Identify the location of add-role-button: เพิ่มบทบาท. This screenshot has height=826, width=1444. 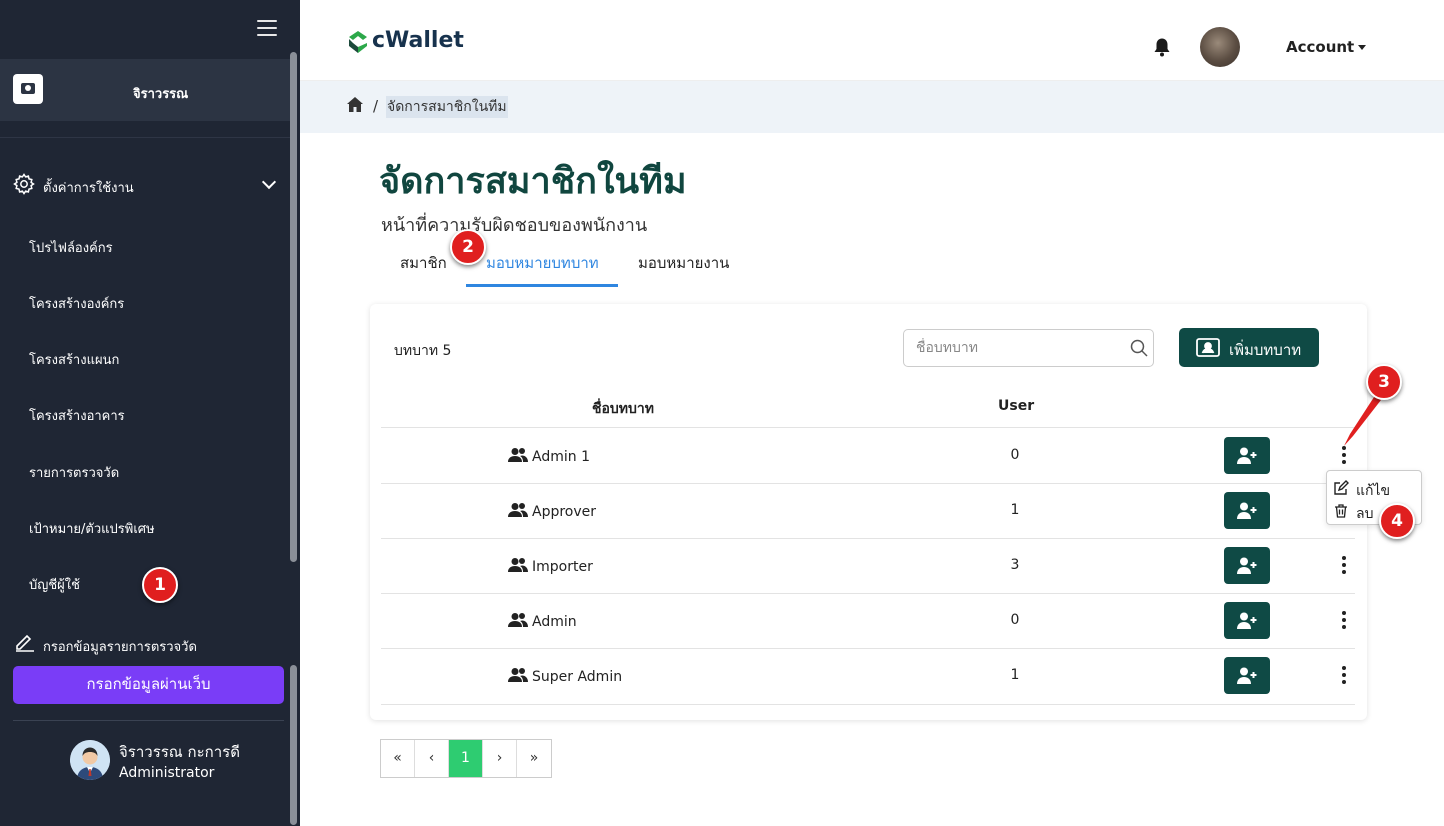
(1249, 347).